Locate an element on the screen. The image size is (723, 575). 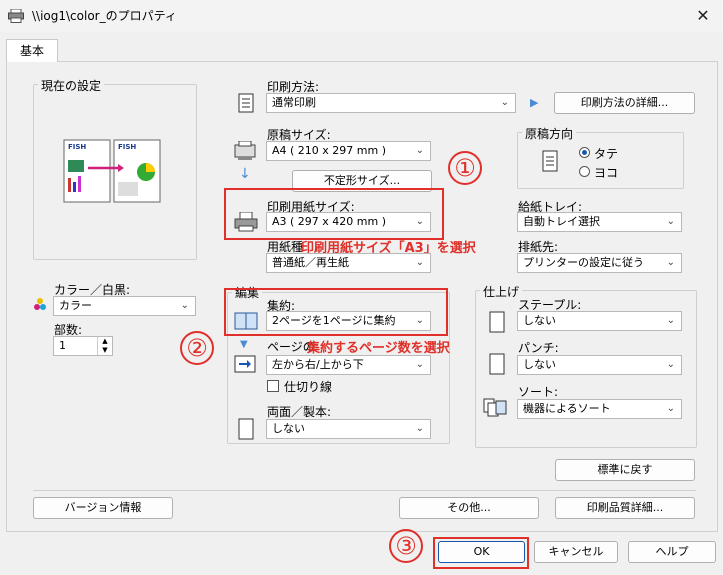
finishing-legend: 仕上げ is located at coordinates (501, 291).